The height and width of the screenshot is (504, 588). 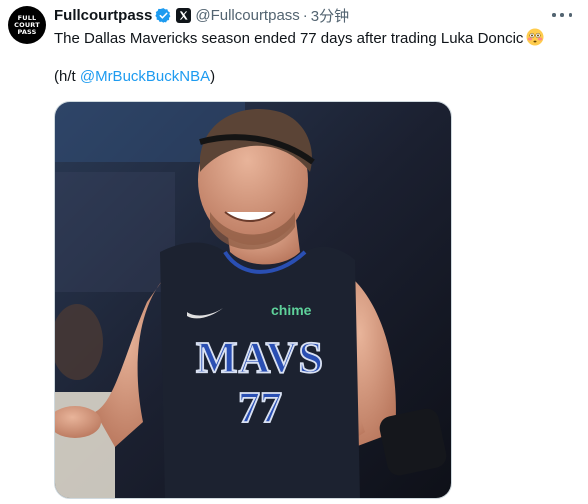 I want to click on avatar-text-line-3: PASS, so click(x=27, y=31).